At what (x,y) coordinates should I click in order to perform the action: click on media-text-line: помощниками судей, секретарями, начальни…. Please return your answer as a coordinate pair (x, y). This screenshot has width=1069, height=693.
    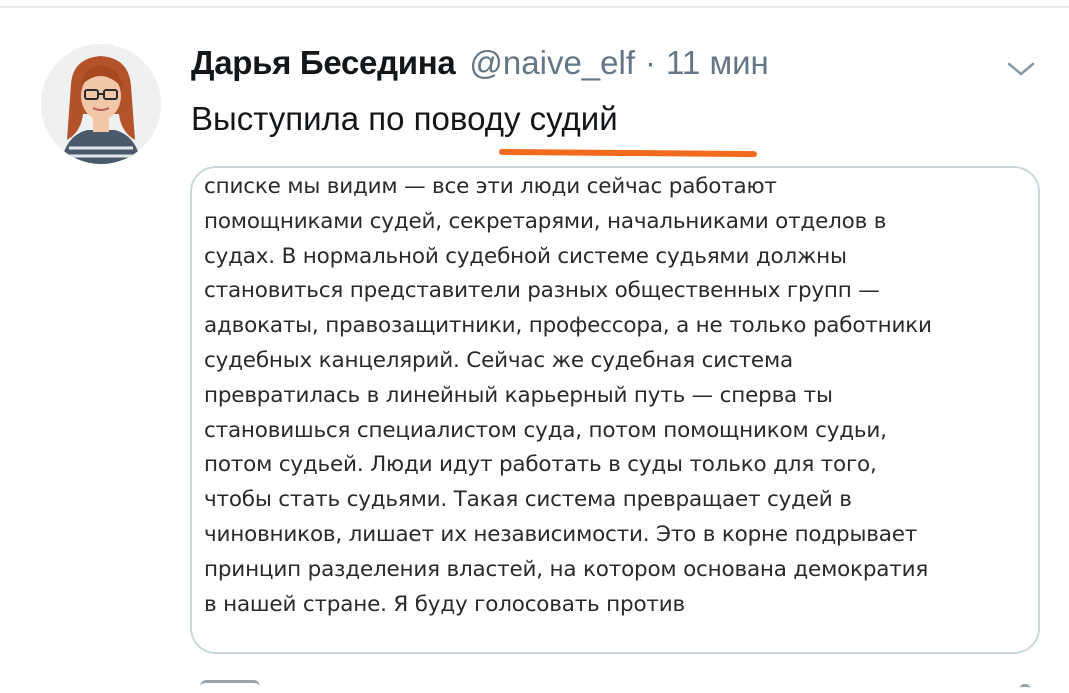
    Looking at the image, I should click on (545, 221).